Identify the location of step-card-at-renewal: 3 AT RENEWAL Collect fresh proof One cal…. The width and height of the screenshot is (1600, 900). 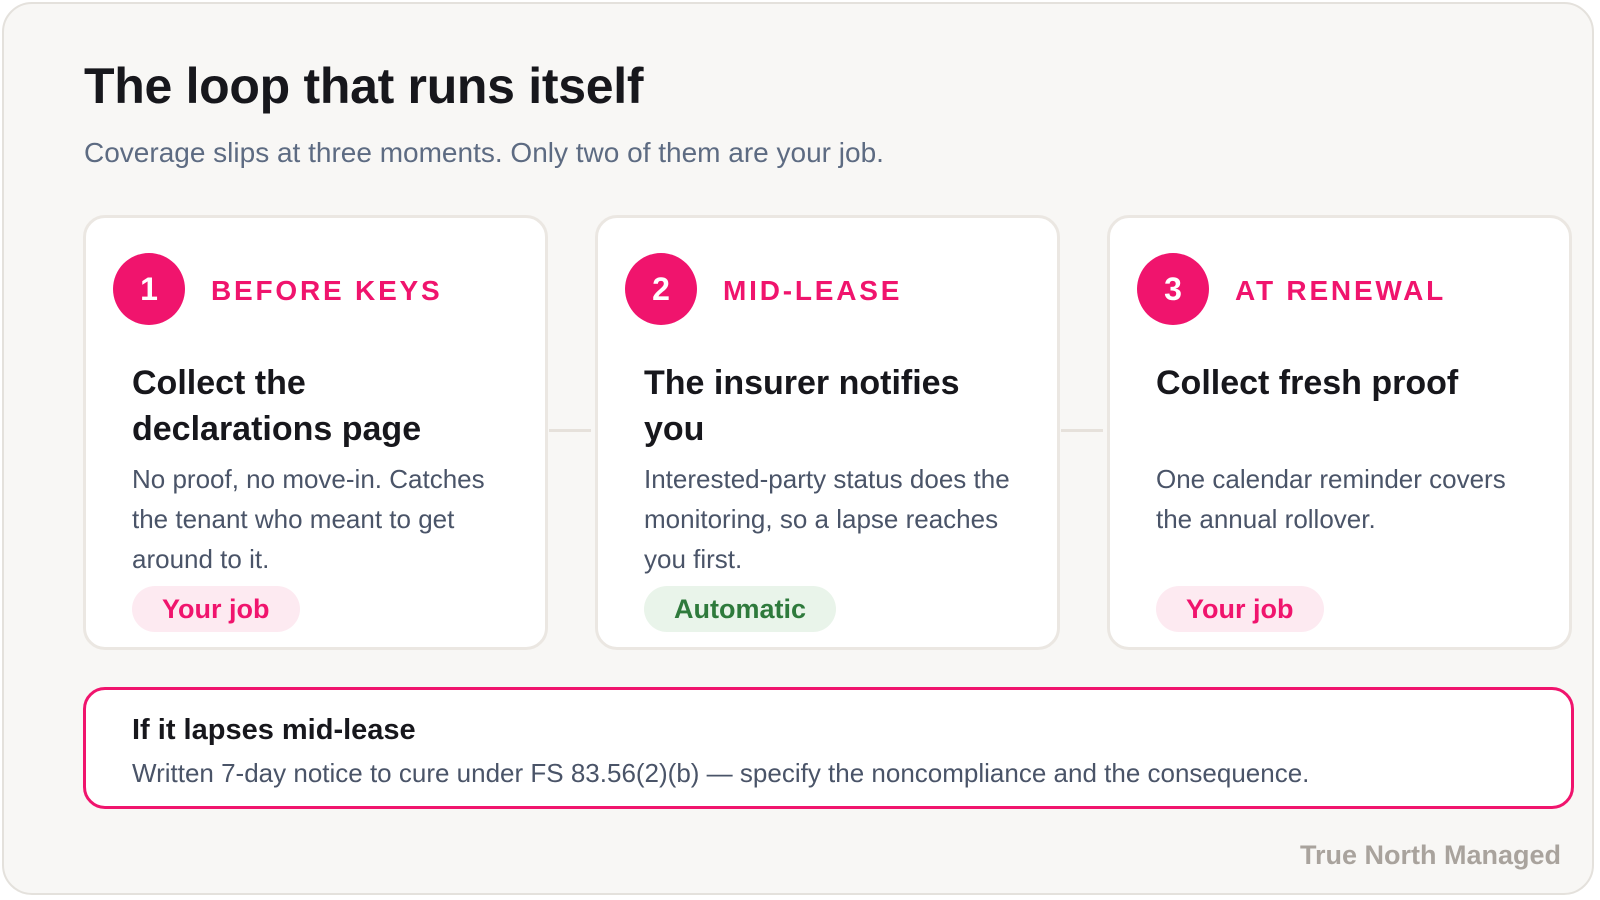
(1339, 432).